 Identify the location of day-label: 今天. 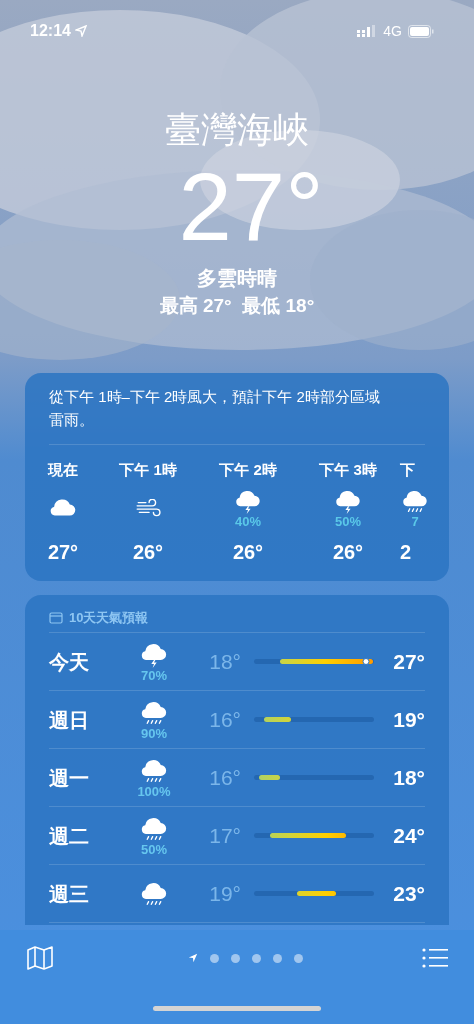
(69, 662).